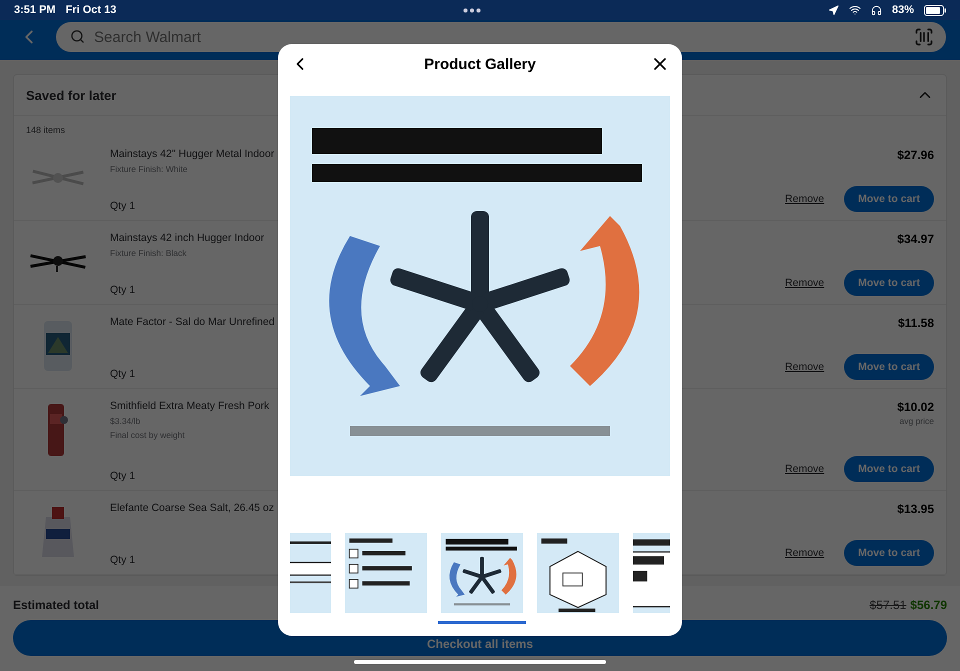 Image resolution: width=960 pixels, height=671 pixels. Describe the element at coordinates (149, 169) in the screenshot. I see `product-detail: Fixture Finish: White` at that location.